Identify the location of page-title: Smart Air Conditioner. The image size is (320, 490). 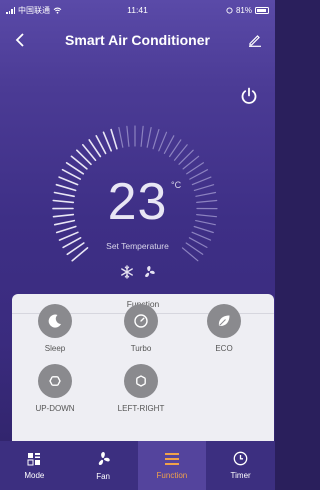
(137, 40).